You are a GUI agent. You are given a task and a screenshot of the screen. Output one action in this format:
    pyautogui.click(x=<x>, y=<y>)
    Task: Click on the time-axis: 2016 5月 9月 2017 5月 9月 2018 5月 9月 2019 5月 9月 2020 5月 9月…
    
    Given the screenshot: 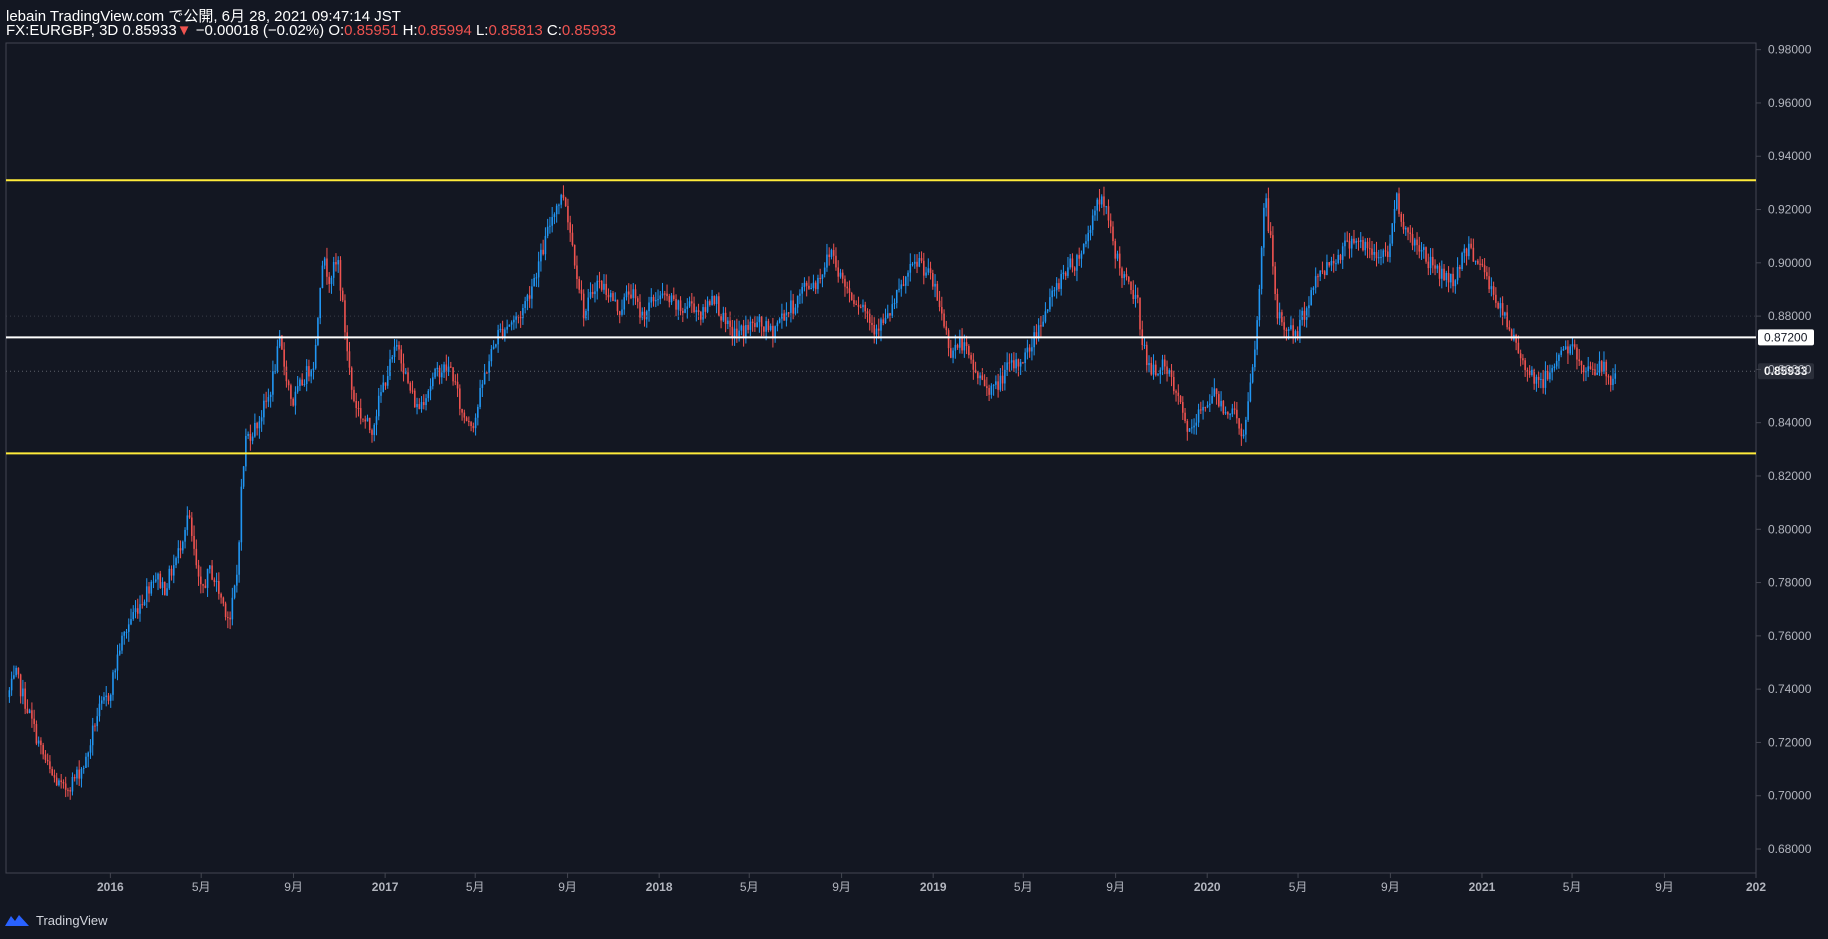 What is the action you would take?
    pyautogui.click(x=931, y=883)
    